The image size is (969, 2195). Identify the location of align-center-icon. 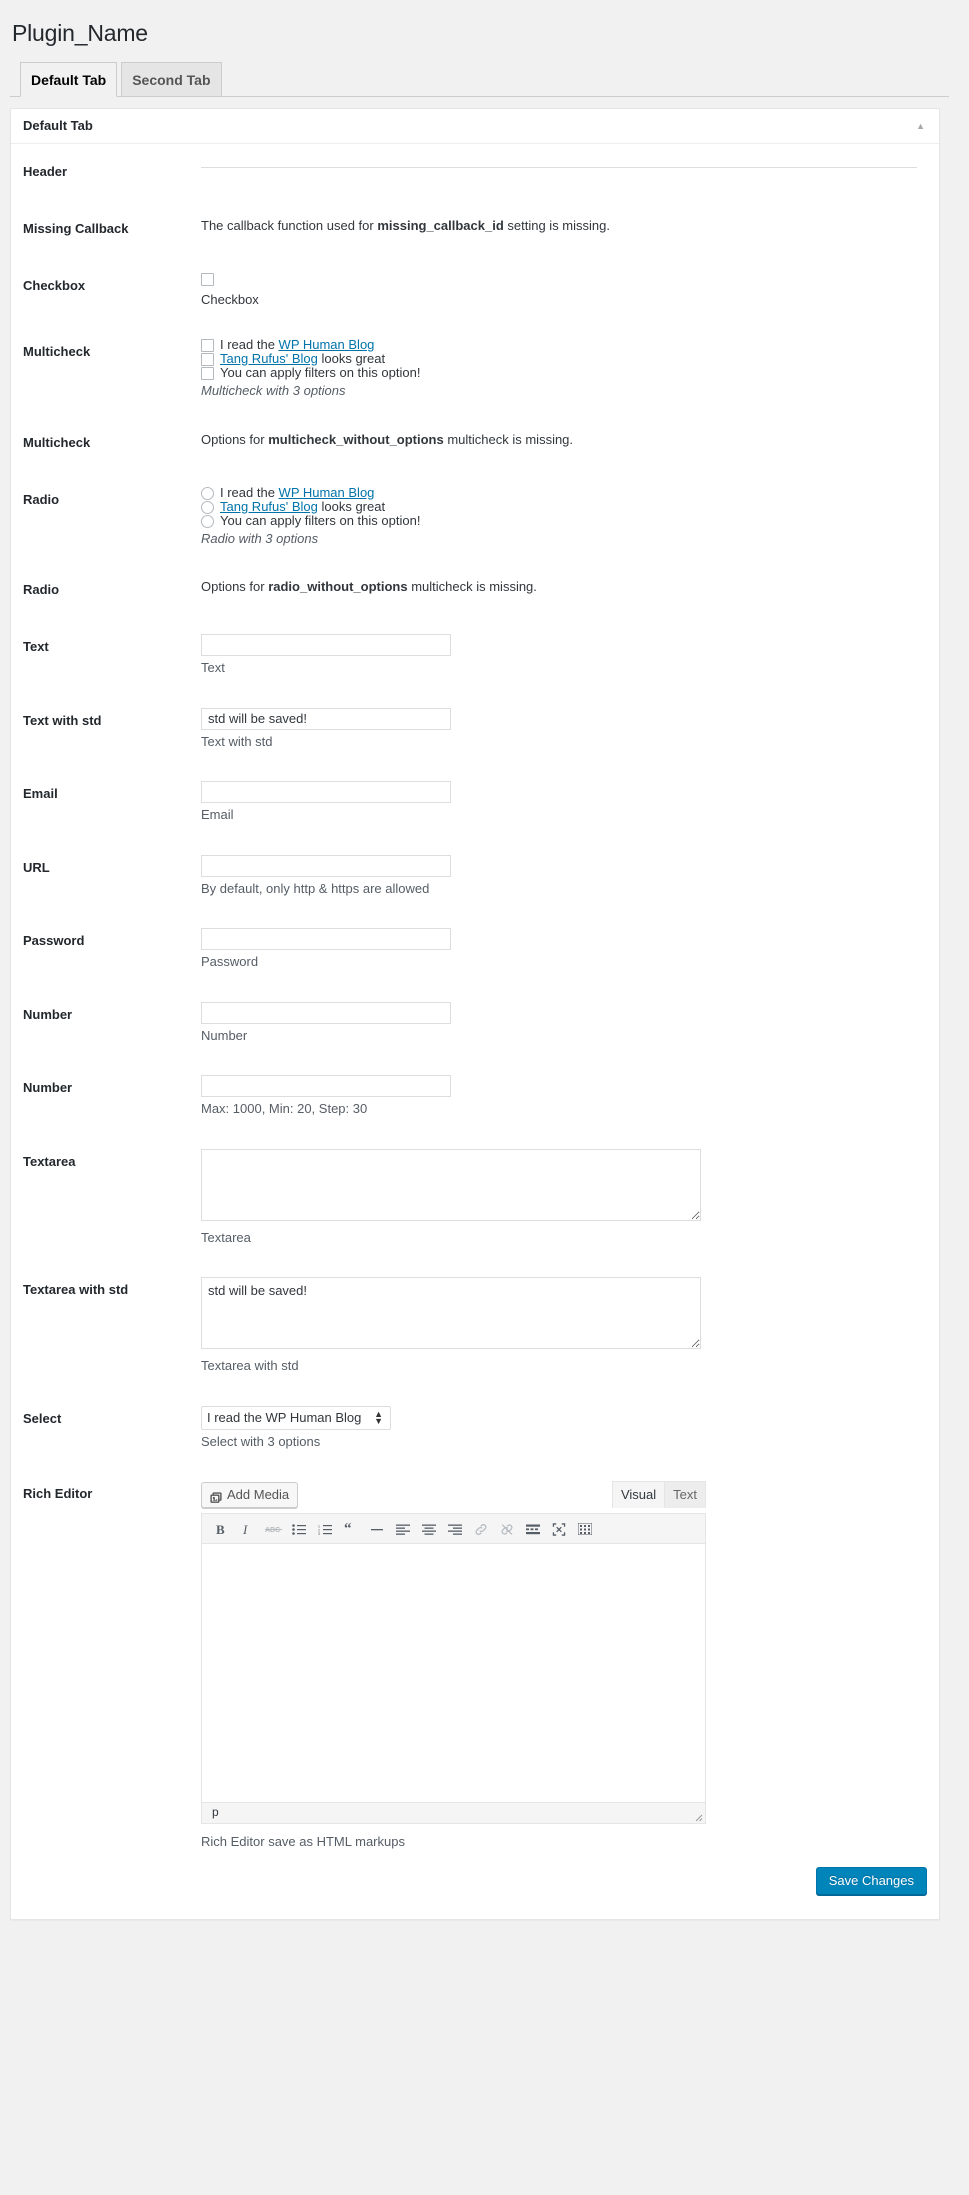
(429, 1529).